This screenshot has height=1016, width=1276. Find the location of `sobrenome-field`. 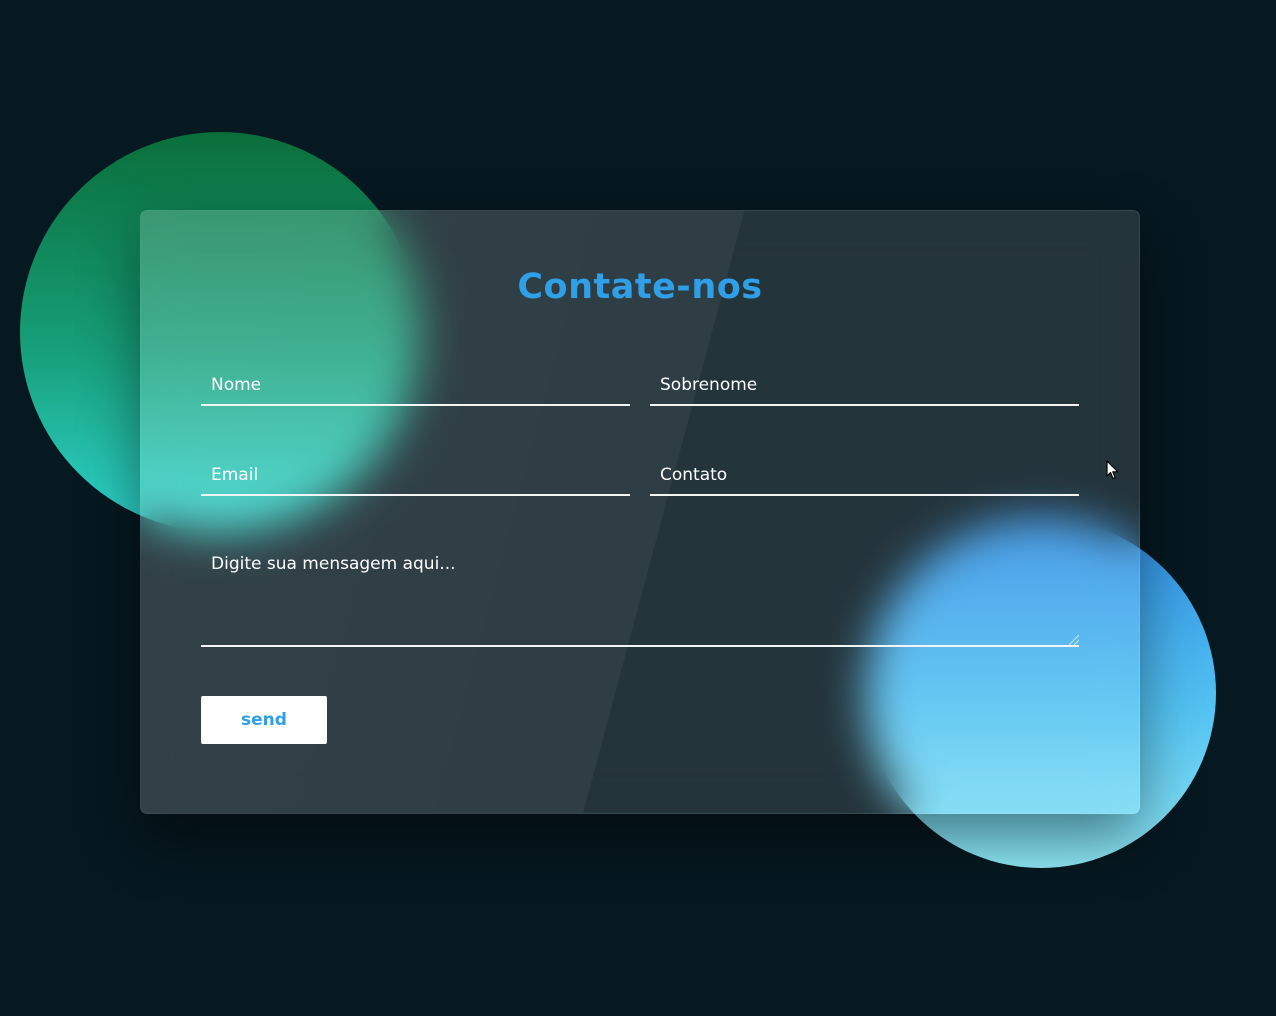

sobrenome-field is located at coordinates (864, 386).